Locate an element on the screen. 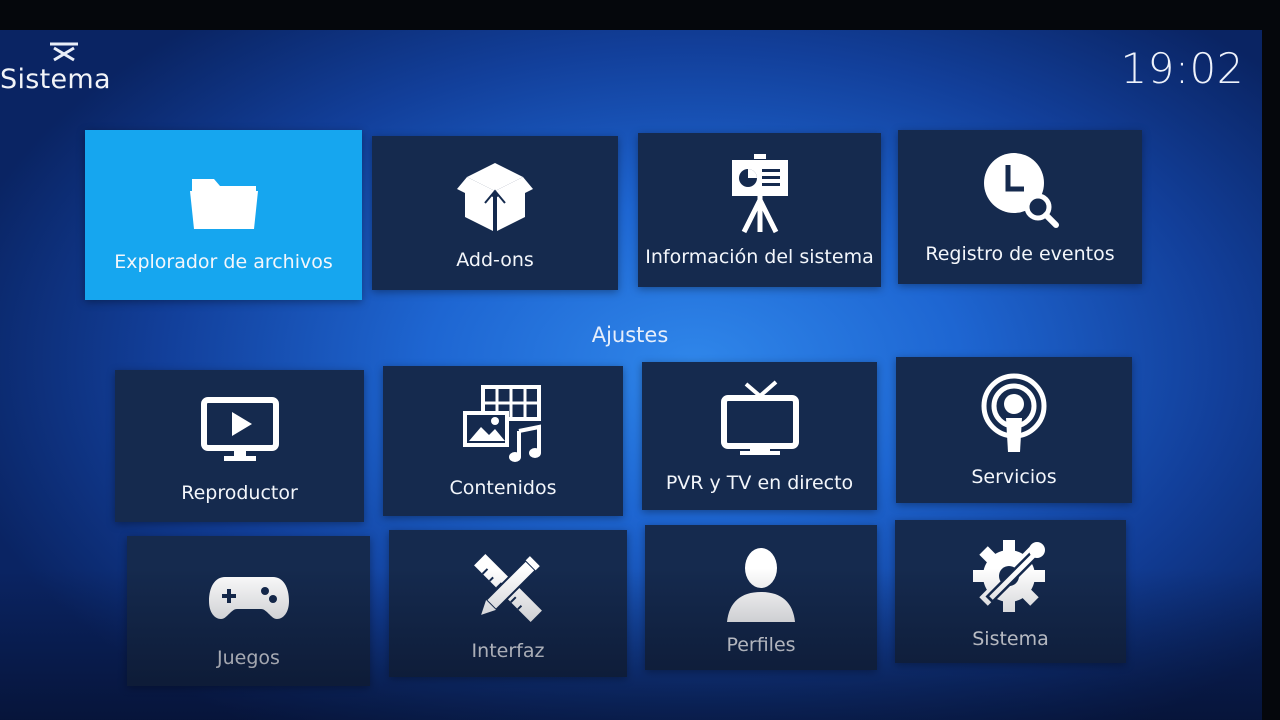  tv-antenna-icon is located at coordinates (760, 420).